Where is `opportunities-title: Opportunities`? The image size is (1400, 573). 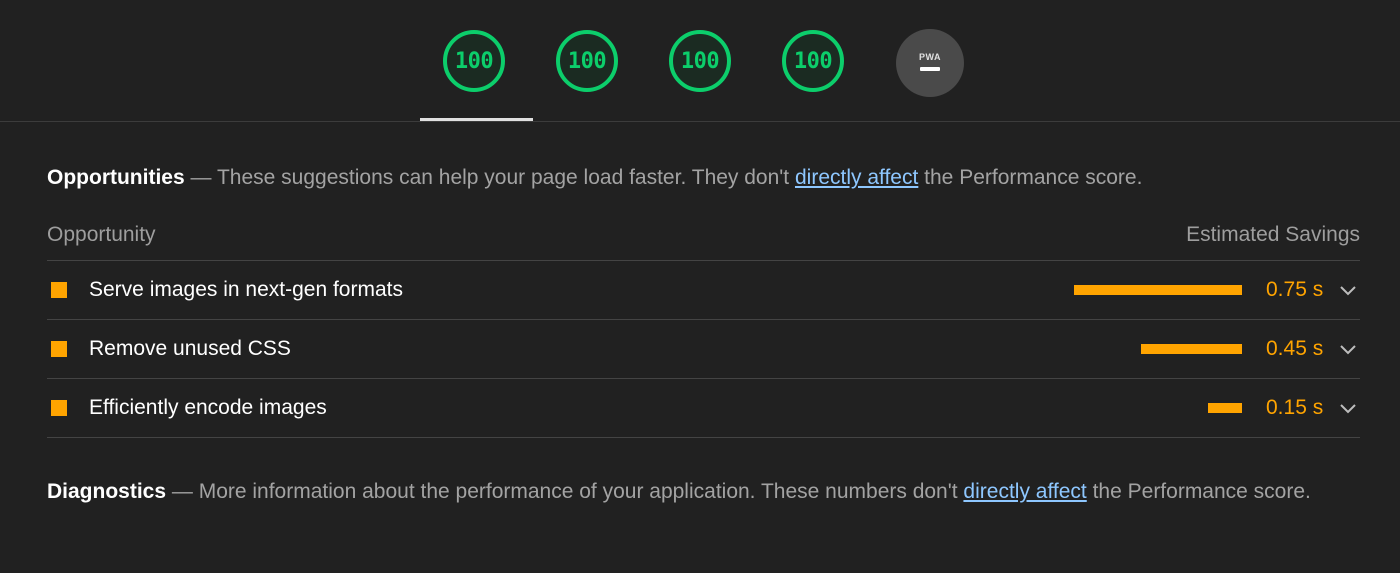 opportunities-title: Opportunities is located at coordinates (116, 177).